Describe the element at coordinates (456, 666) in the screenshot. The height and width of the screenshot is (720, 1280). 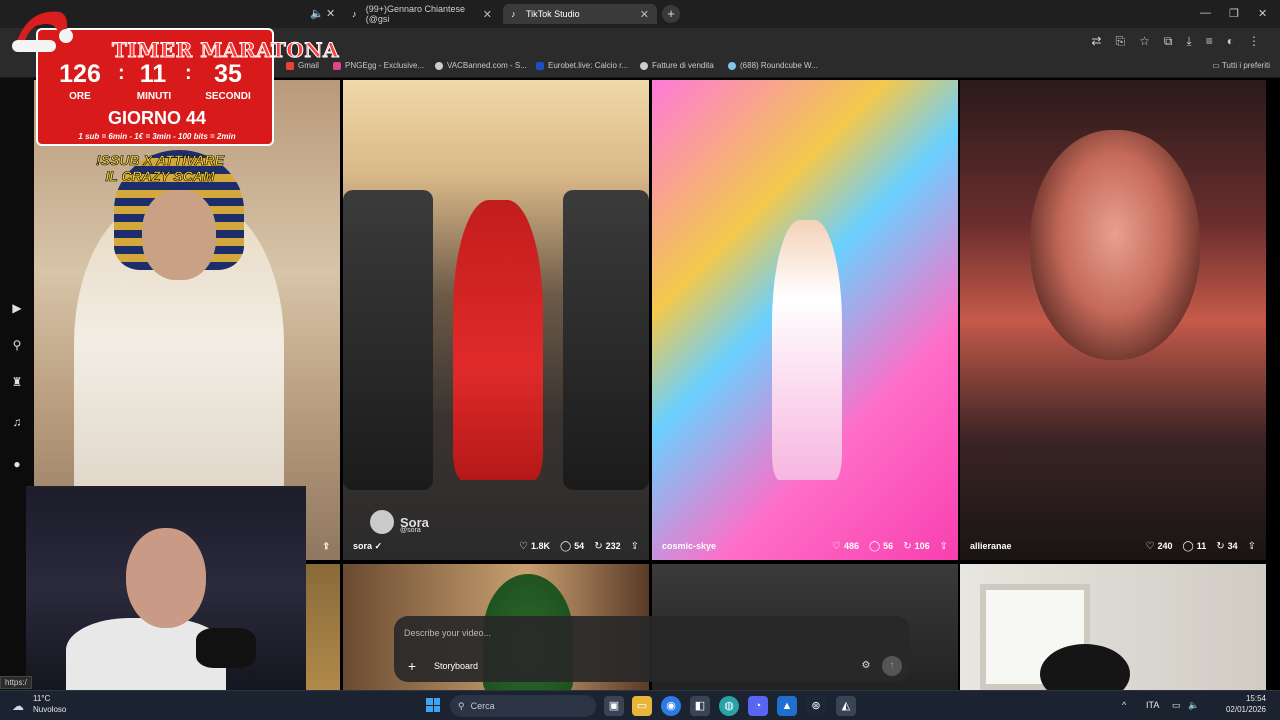
I see `storyboard-button: Storyboard` at that location.